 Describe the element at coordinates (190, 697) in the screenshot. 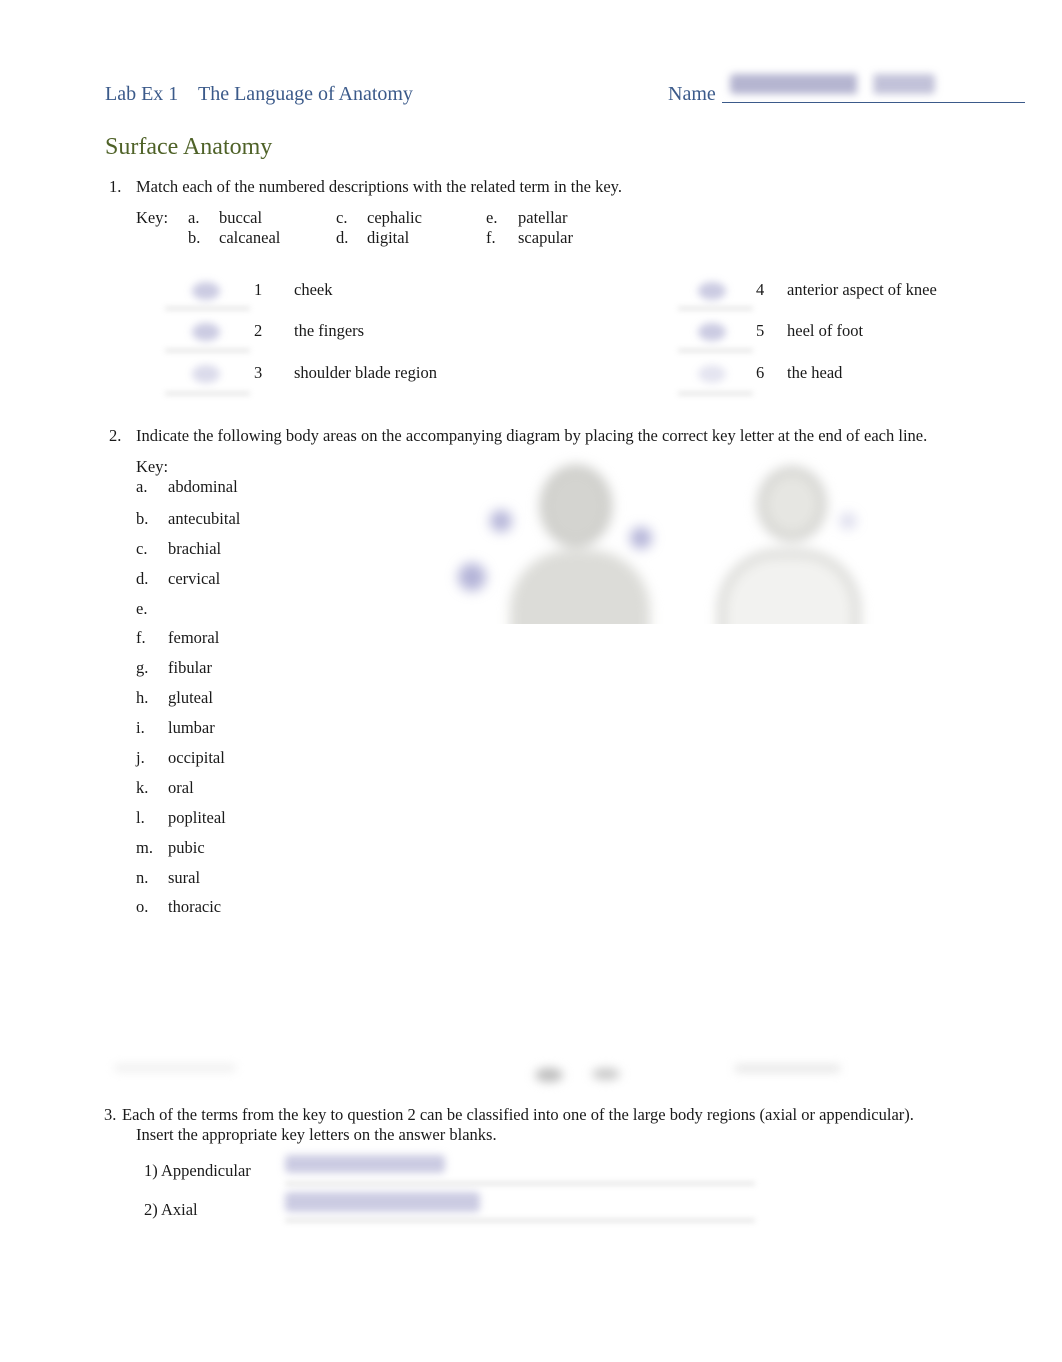

I see `key-term: gluteal` at that location.